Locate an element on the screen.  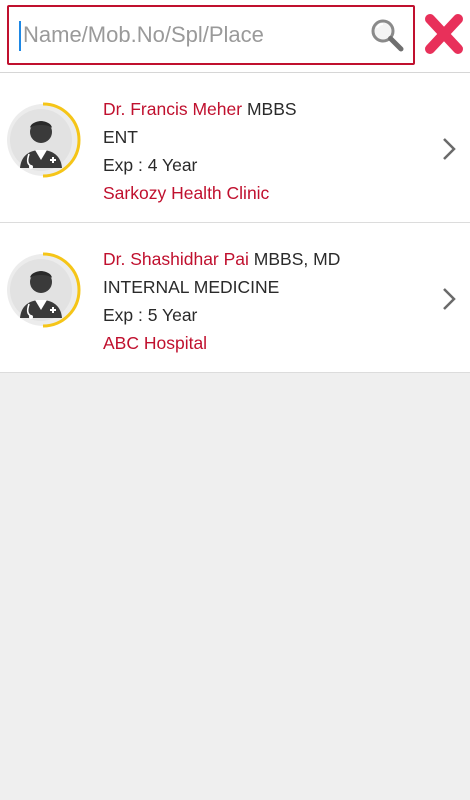
doctor-name: Dr. Francis Meher is located at coordinates (173, 109).